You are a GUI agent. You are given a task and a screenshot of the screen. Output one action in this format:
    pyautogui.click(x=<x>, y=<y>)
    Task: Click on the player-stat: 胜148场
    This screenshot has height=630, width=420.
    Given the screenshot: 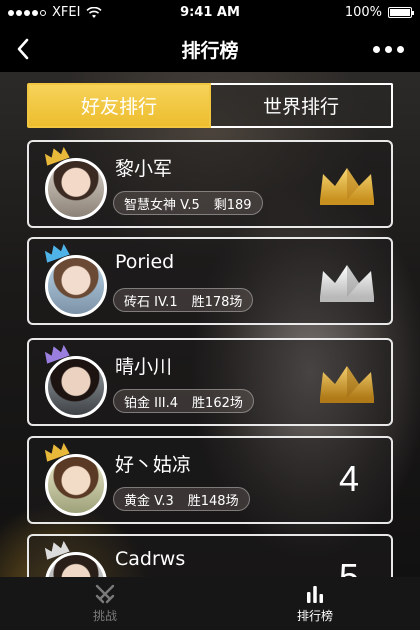 What is the action you would take?
    pyautogui.click(x=213, y=501)
    